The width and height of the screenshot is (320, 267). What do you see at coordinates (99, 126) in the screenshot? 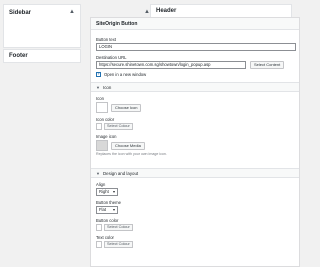
I see `icon-color-swatch` at bounding box center [99, 126].